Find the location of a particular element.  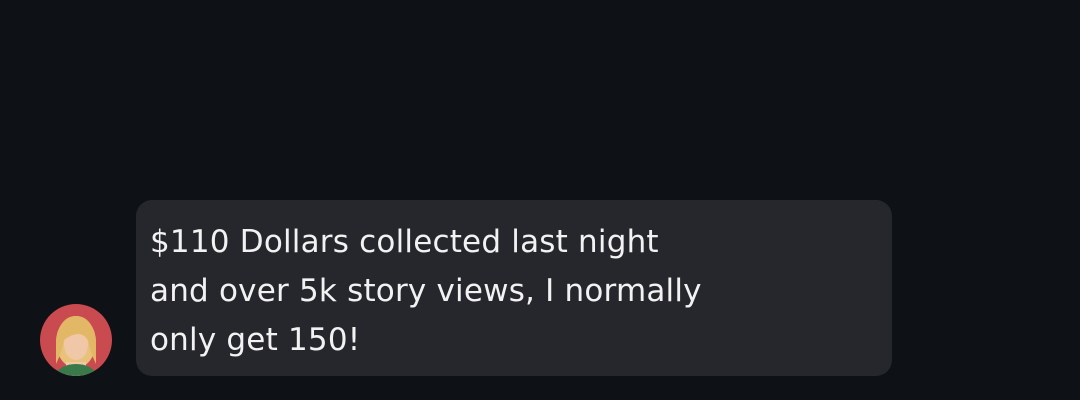

message-line: only get 150! is located at coordinates (255, 340).